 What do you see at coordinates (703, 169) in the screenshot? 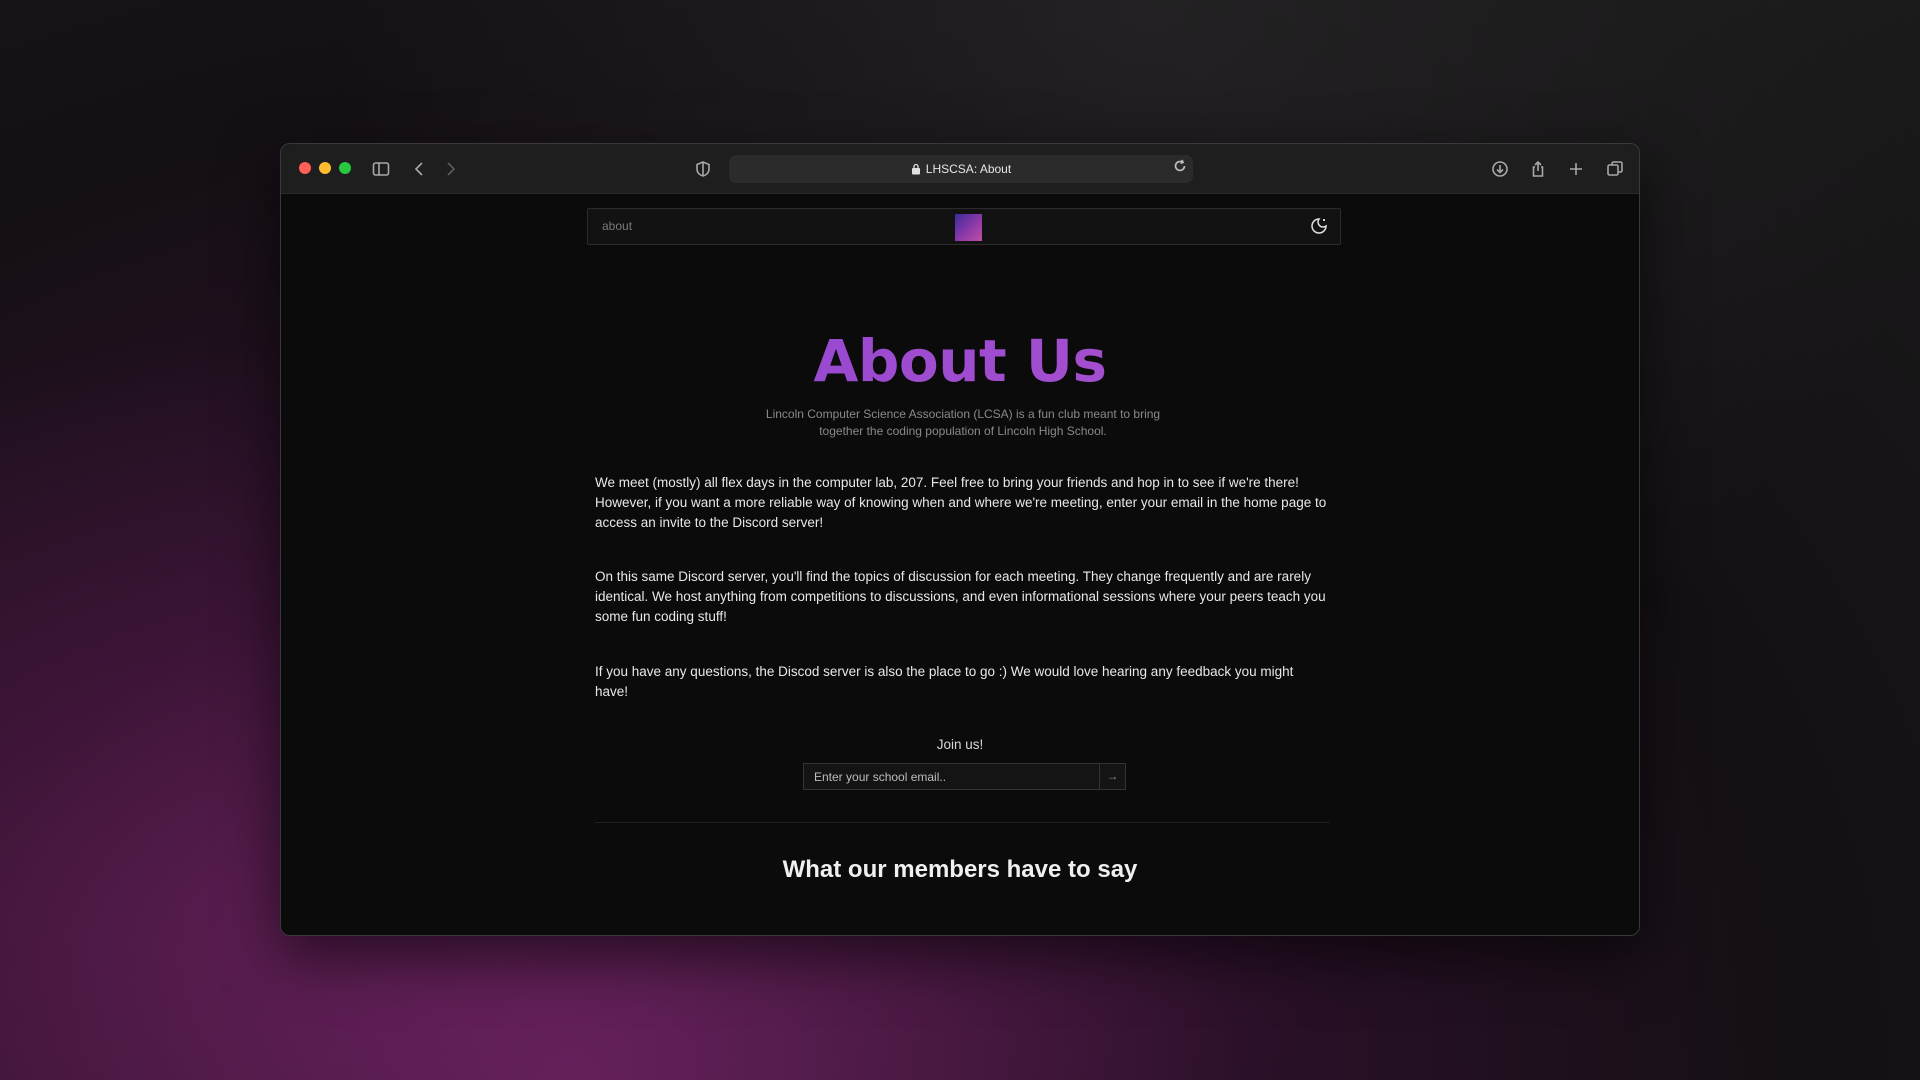
I see `shield-icon` at bounding box center [703, 169].